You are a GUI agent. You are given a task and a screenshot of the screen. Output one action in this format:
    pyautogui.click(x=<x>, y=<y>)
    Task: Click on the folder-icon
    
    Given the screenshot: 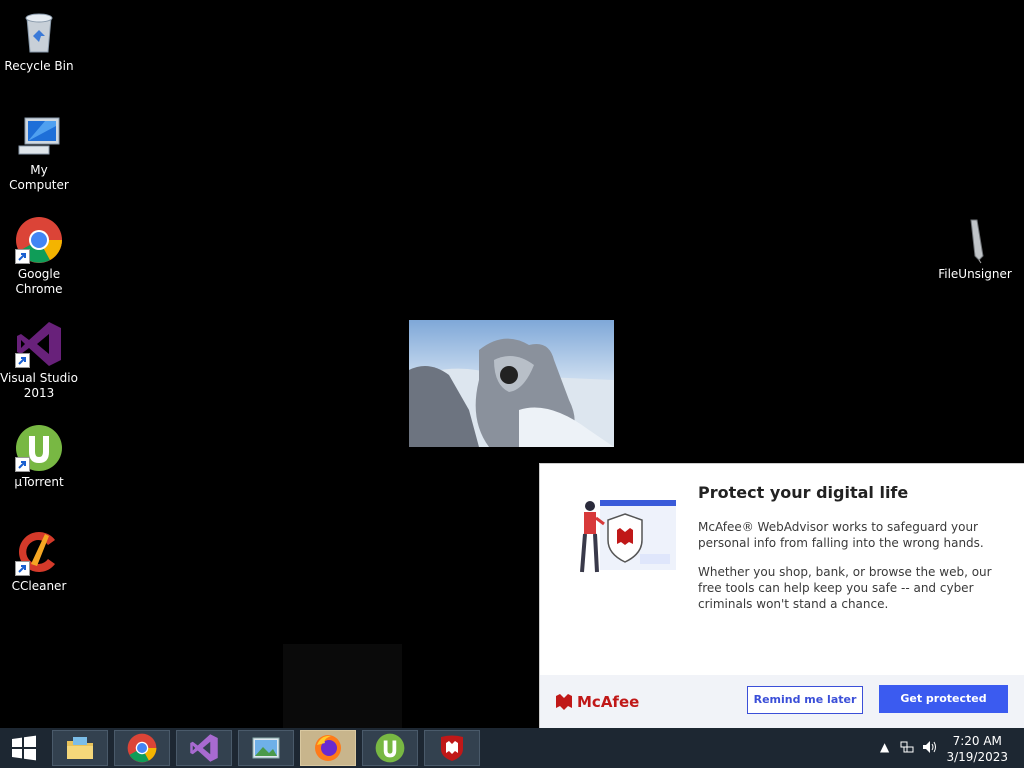 What is the action you would take?
    pyautogui.click(x=80, y=748)
    